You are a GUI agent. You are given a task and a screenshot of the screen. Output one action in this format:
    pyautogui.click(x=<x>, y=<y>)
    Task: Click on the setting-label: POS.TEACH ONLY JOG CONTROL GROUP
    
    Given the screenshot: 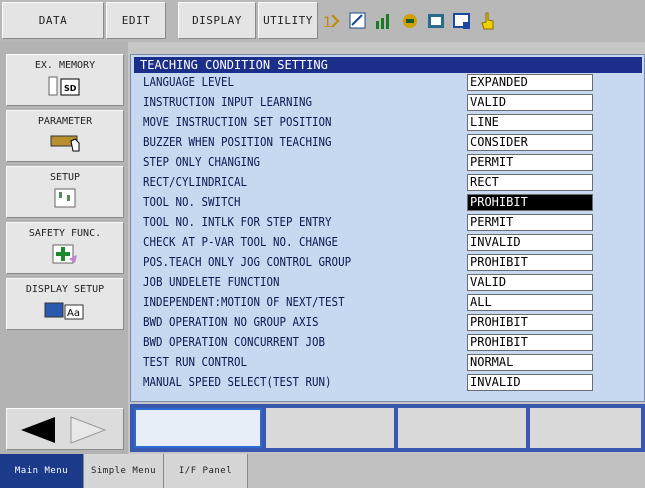 What is the action you would take?
    pyautogui.click(x=247, y=262)
    